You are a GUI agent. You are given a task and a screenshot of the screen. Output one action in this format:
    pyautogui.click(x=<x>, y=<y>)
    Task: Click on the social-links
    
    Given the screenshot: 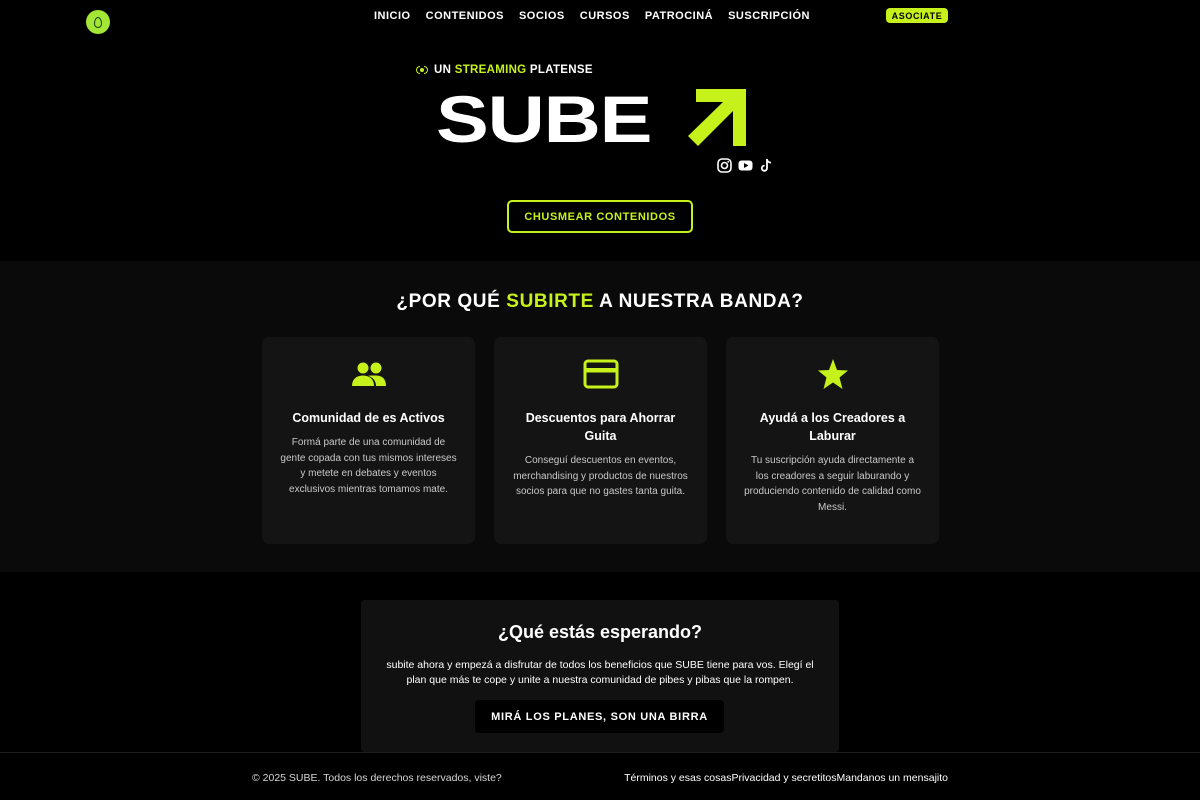 What is the action you would take?
    pyautogui.click(x=745, y=165)
    